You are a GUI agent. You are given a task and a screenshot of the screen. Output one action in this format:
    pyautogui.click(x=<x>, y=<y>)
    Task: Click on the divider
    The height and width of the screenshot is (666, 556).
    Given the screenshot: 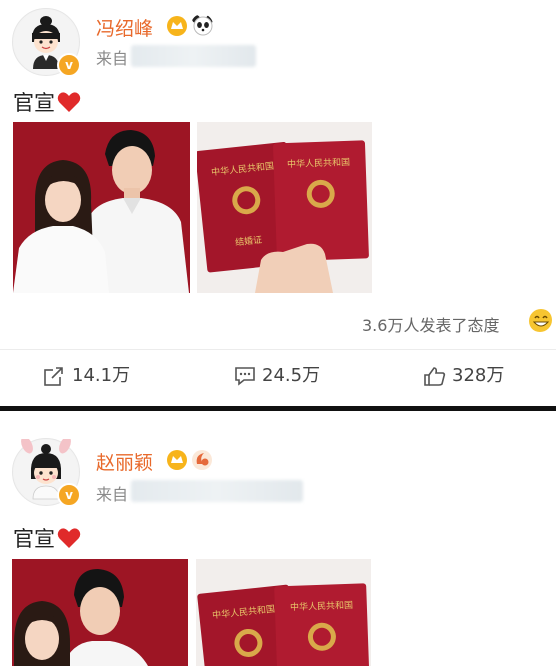 What is the action you would take?
    pyautogui.click(x=278, y=349)
    